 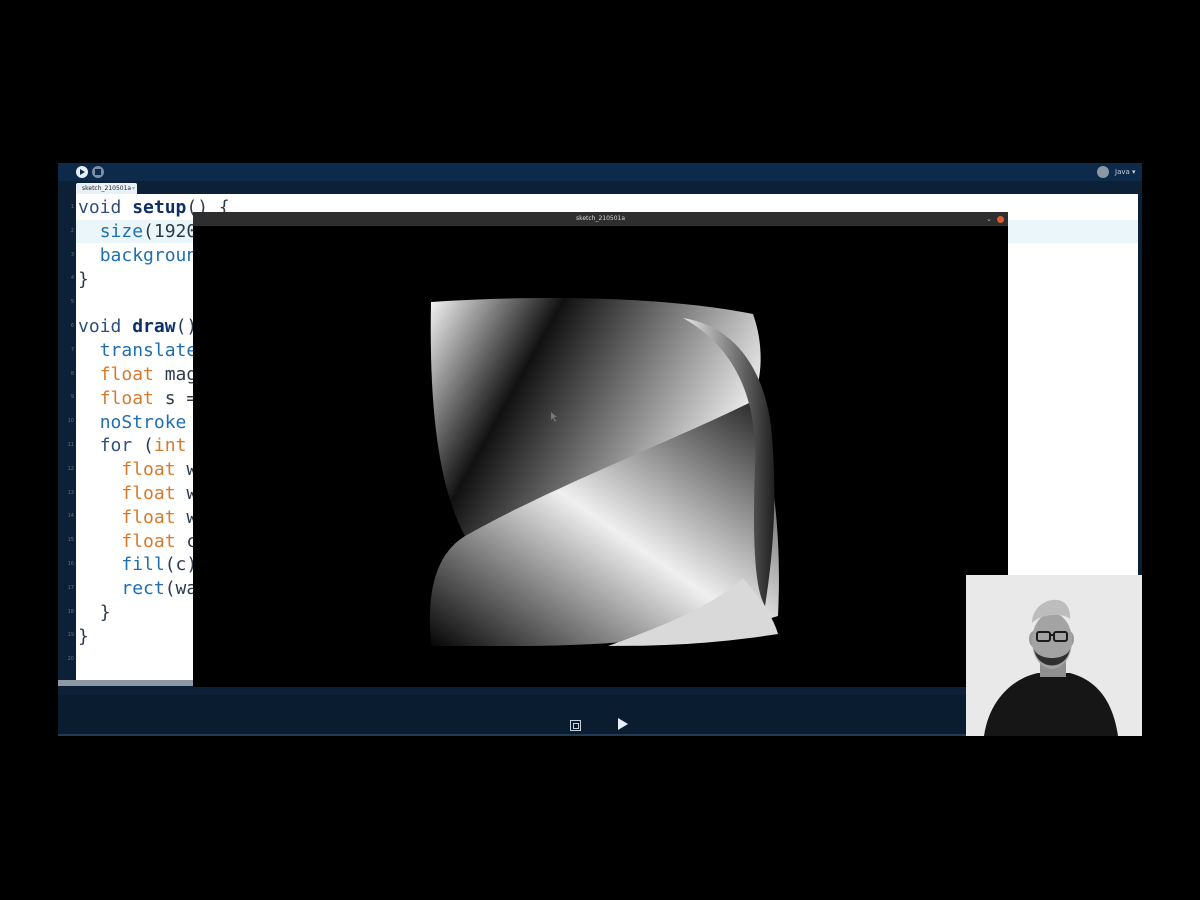 I want to click on builtin-call: rect, so click(x=143, y=588).